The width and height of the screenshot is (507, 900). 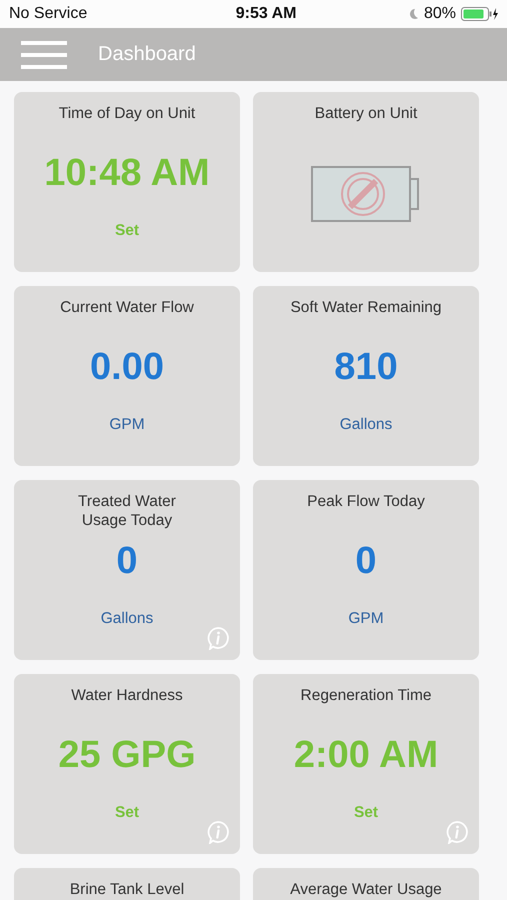 I want to click on moon-icon, so click(x=413, y=14).